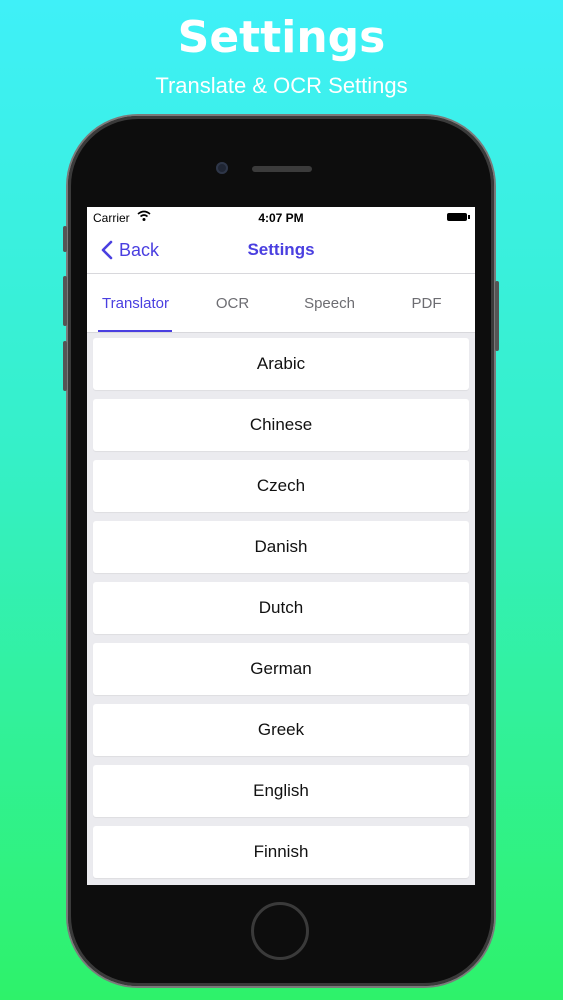  I want to click on language-item-arabic: Arabic, so click(281, 364).